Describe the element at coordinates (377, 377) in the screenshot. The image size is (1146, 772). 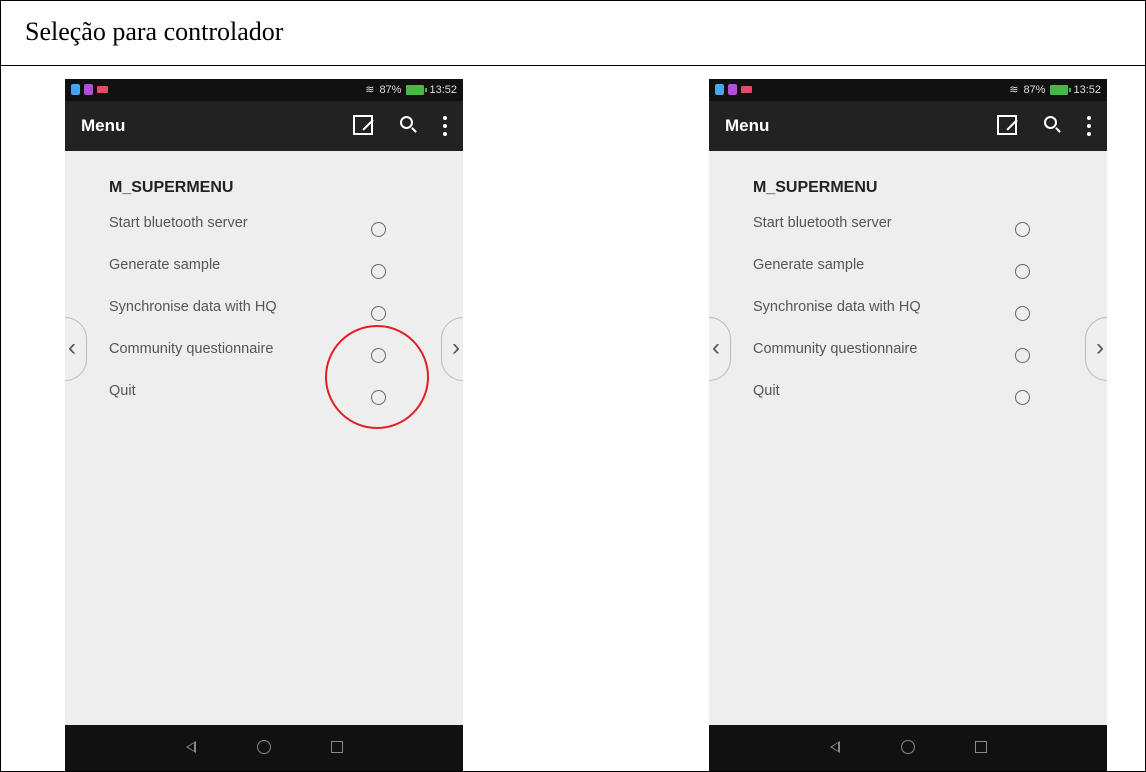
I see `red-highlight-circle` at that location.